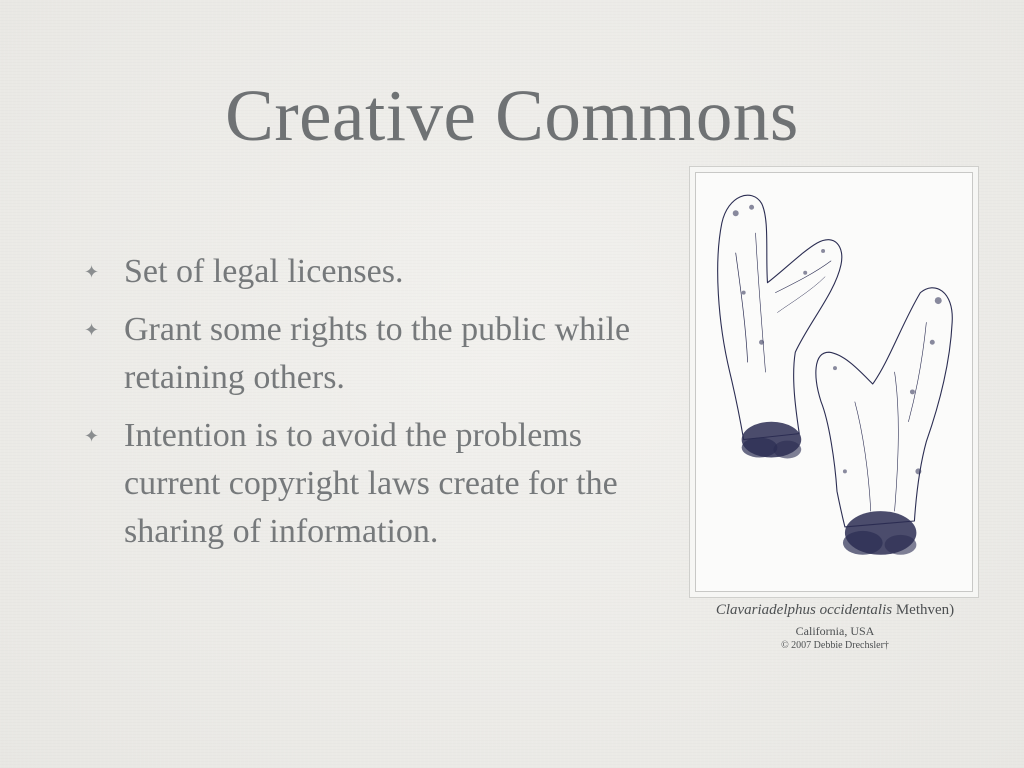  What do you see at coordinates (835, 631) in the screenshot?
I see `caption-location: California, USA` at bounding box center [835, 631].